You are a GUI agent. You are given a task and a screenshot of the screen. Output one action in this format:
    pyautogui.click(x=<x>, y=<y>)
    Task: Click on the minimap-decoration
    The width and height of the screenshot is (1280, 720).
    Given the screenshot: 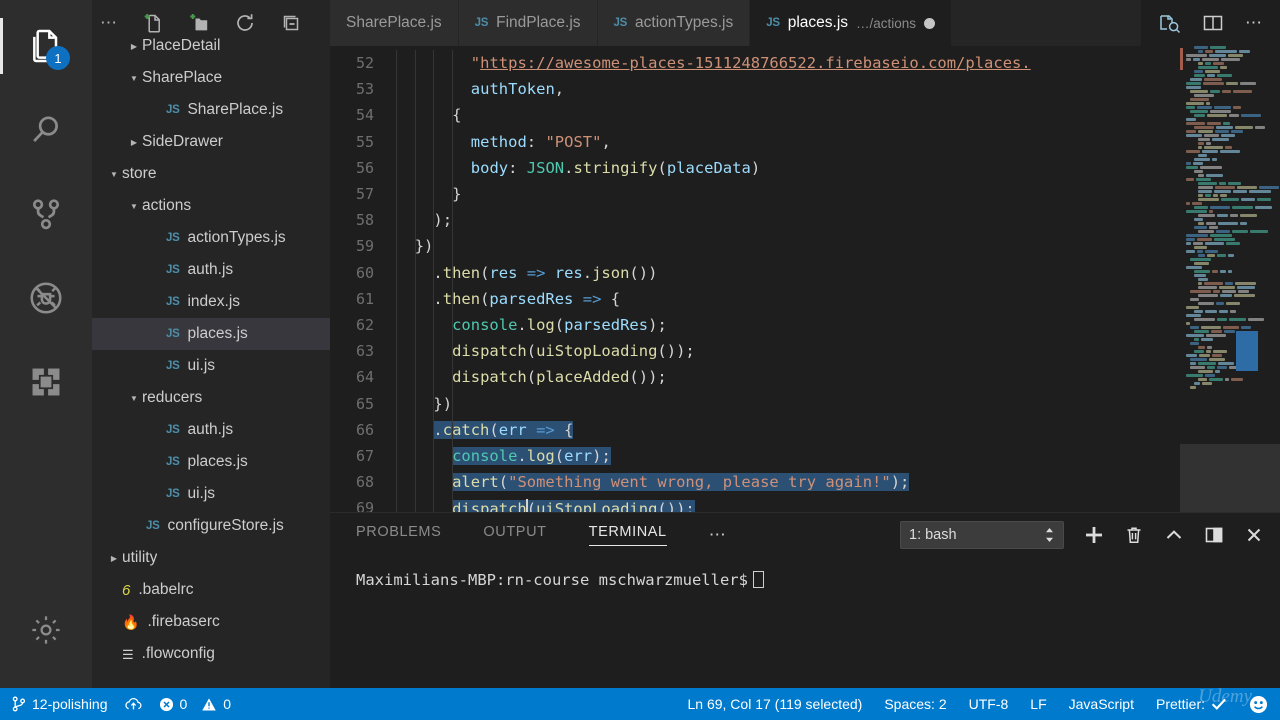 What is the action you would take?
    pyautogui.click(x=1181, y=59)
    